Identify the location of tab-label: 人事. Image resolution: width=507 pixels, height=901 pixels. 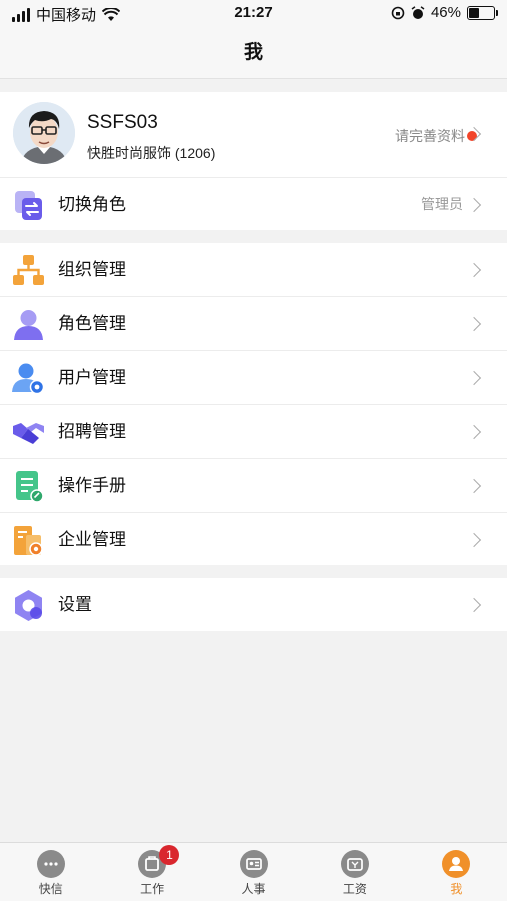
(253, 889).